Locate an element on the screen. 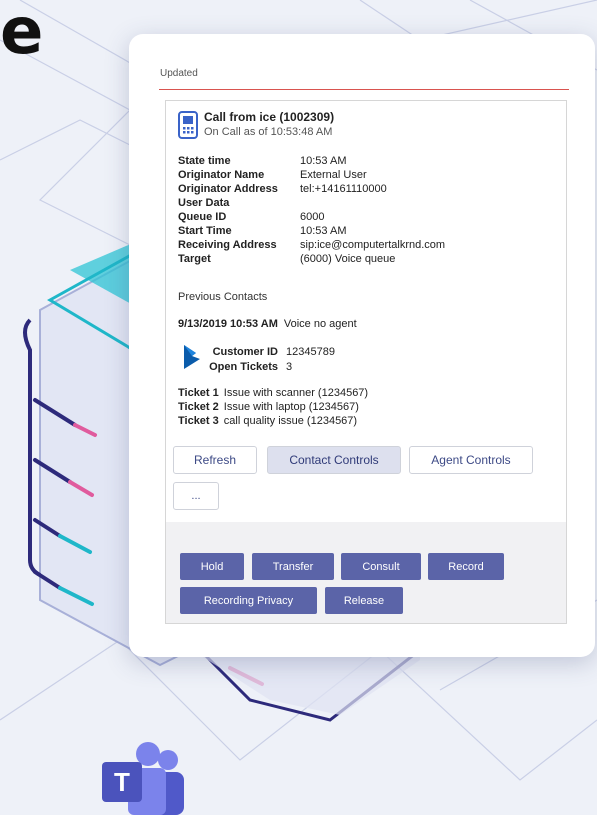 The height and width of the screenshot is (815, 597). refresh-button: Refresh is located at coordinates (215, 460).